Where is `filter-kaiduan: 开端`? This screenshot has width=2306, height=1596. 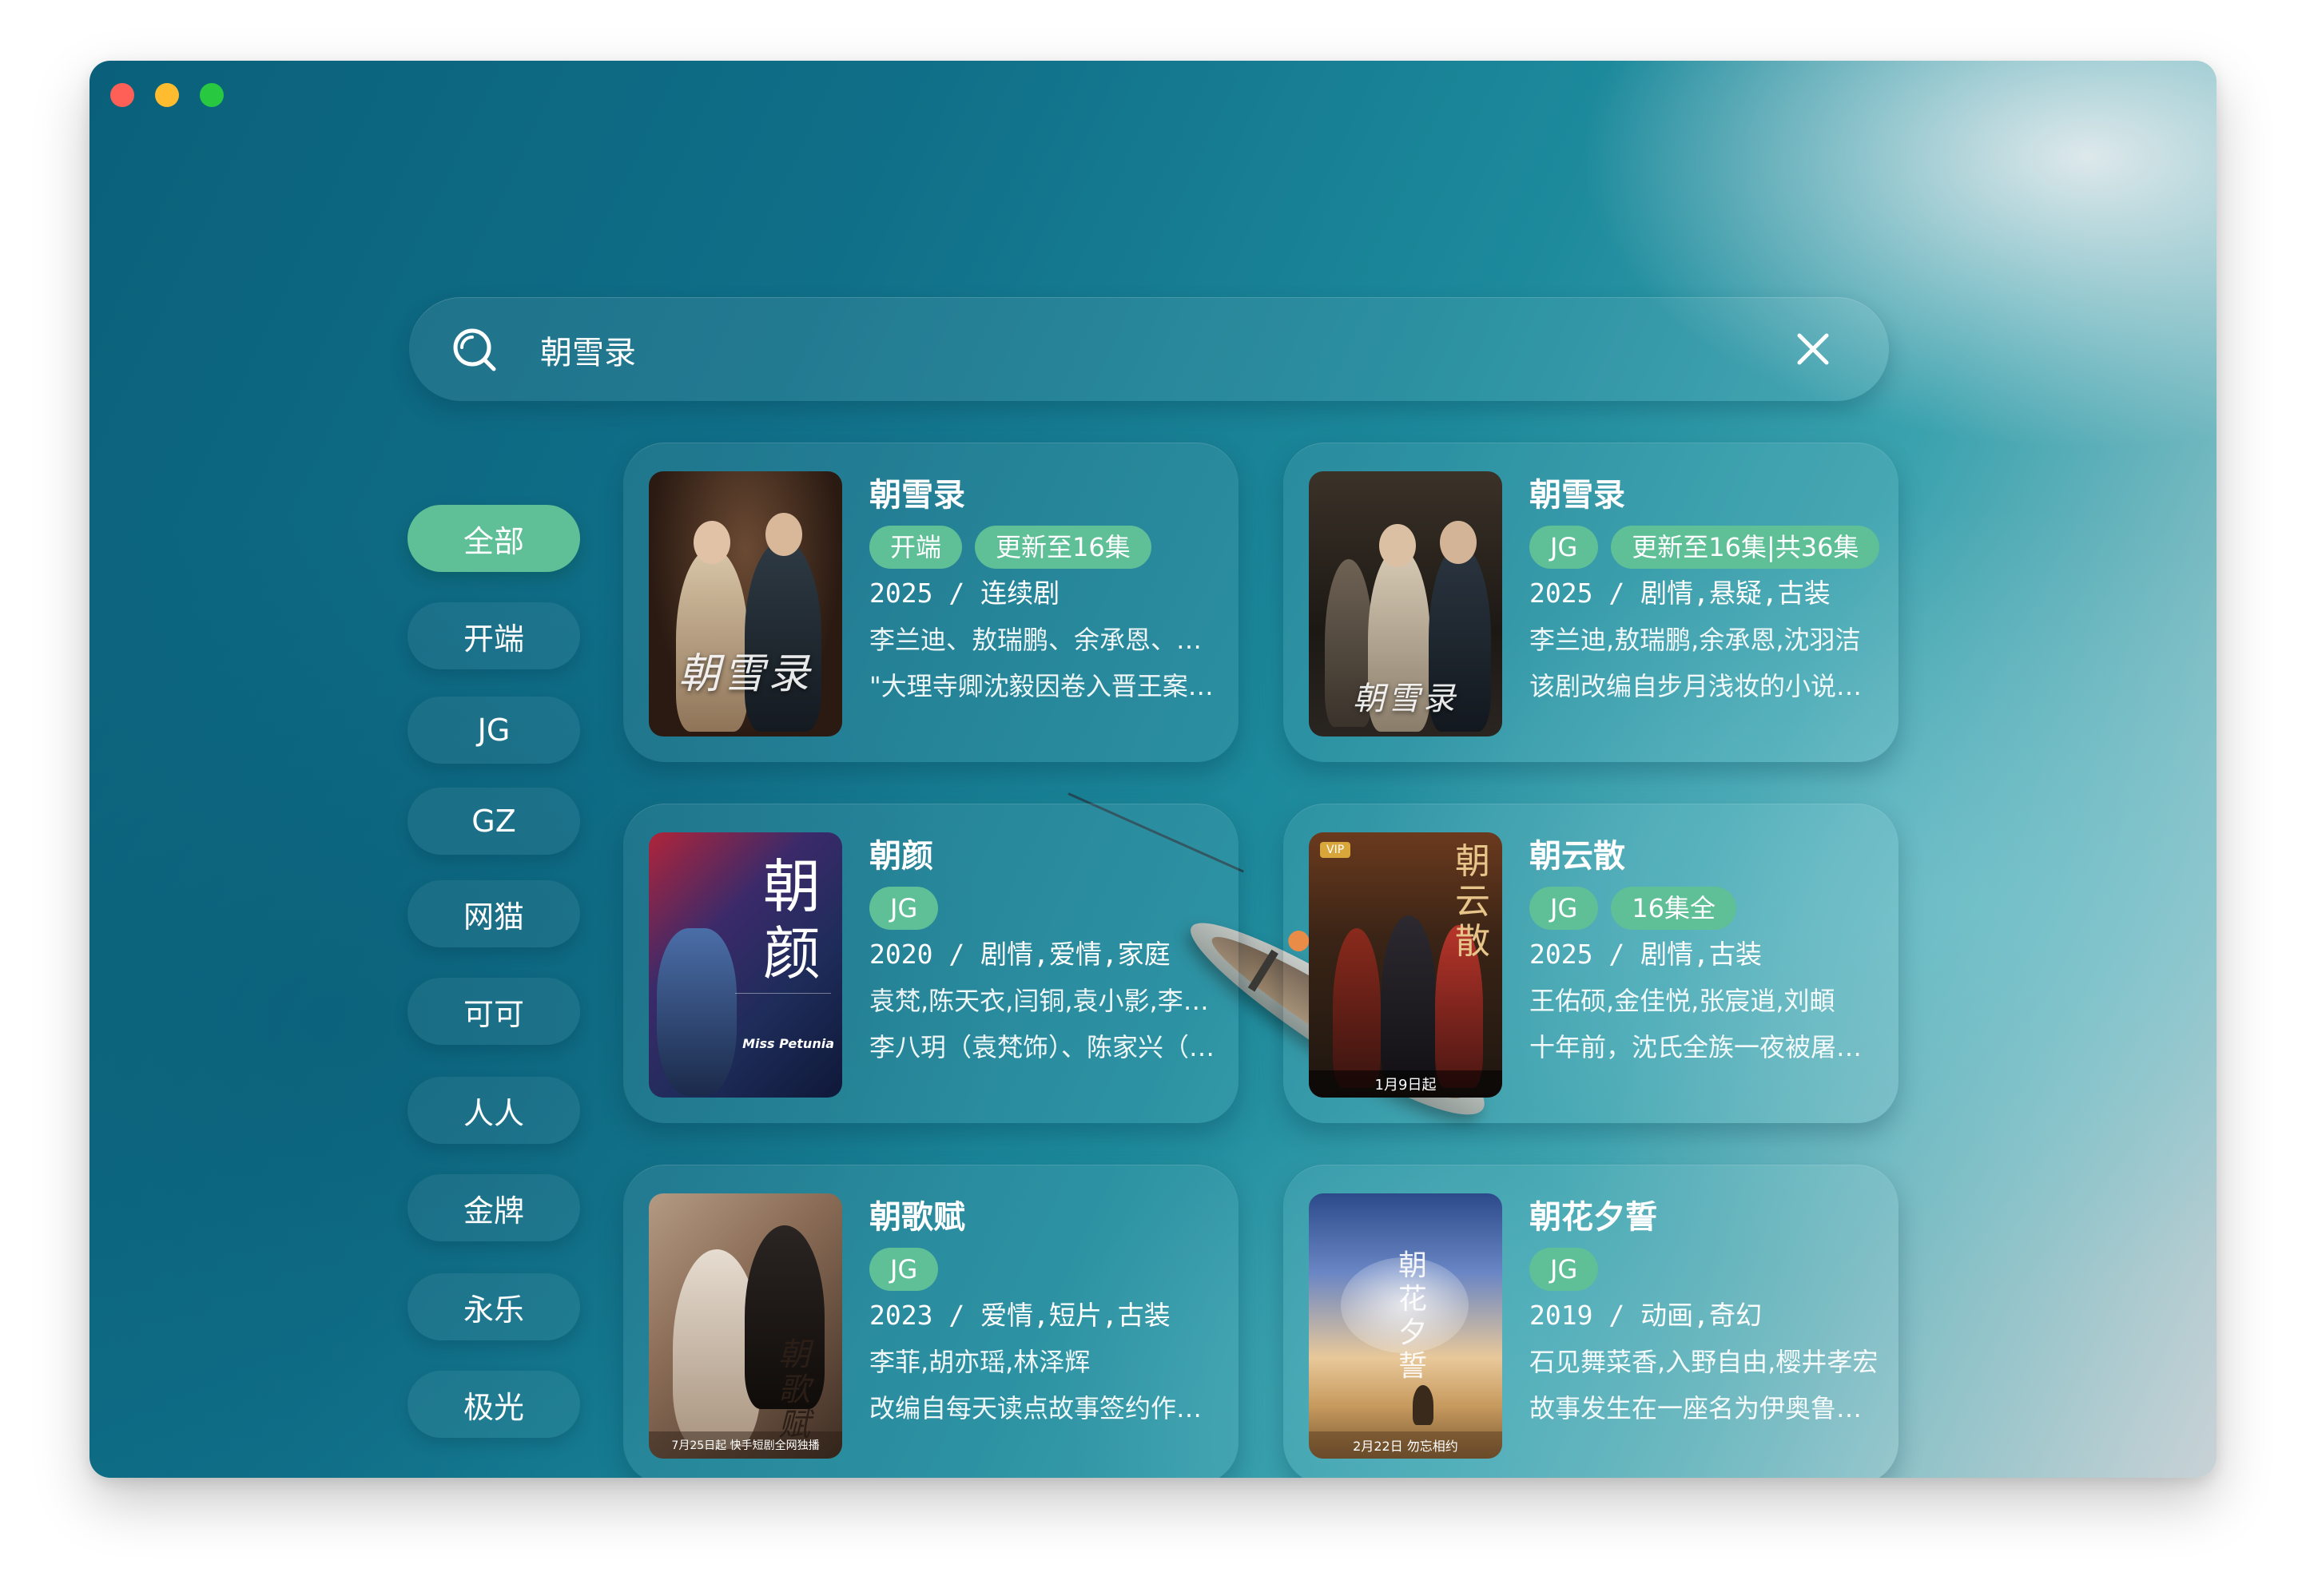
filter-kaiduan: 开端 is located at coordinates (494, 635).